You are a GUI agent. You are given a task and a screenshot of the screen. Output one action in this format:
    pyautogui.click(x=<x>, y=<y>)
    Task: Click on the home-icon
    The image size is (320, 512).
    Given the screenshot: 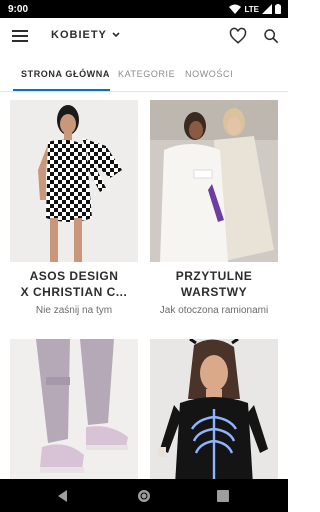 What is the action you would take?
    pyautogui.click(x=144, y=496)
    